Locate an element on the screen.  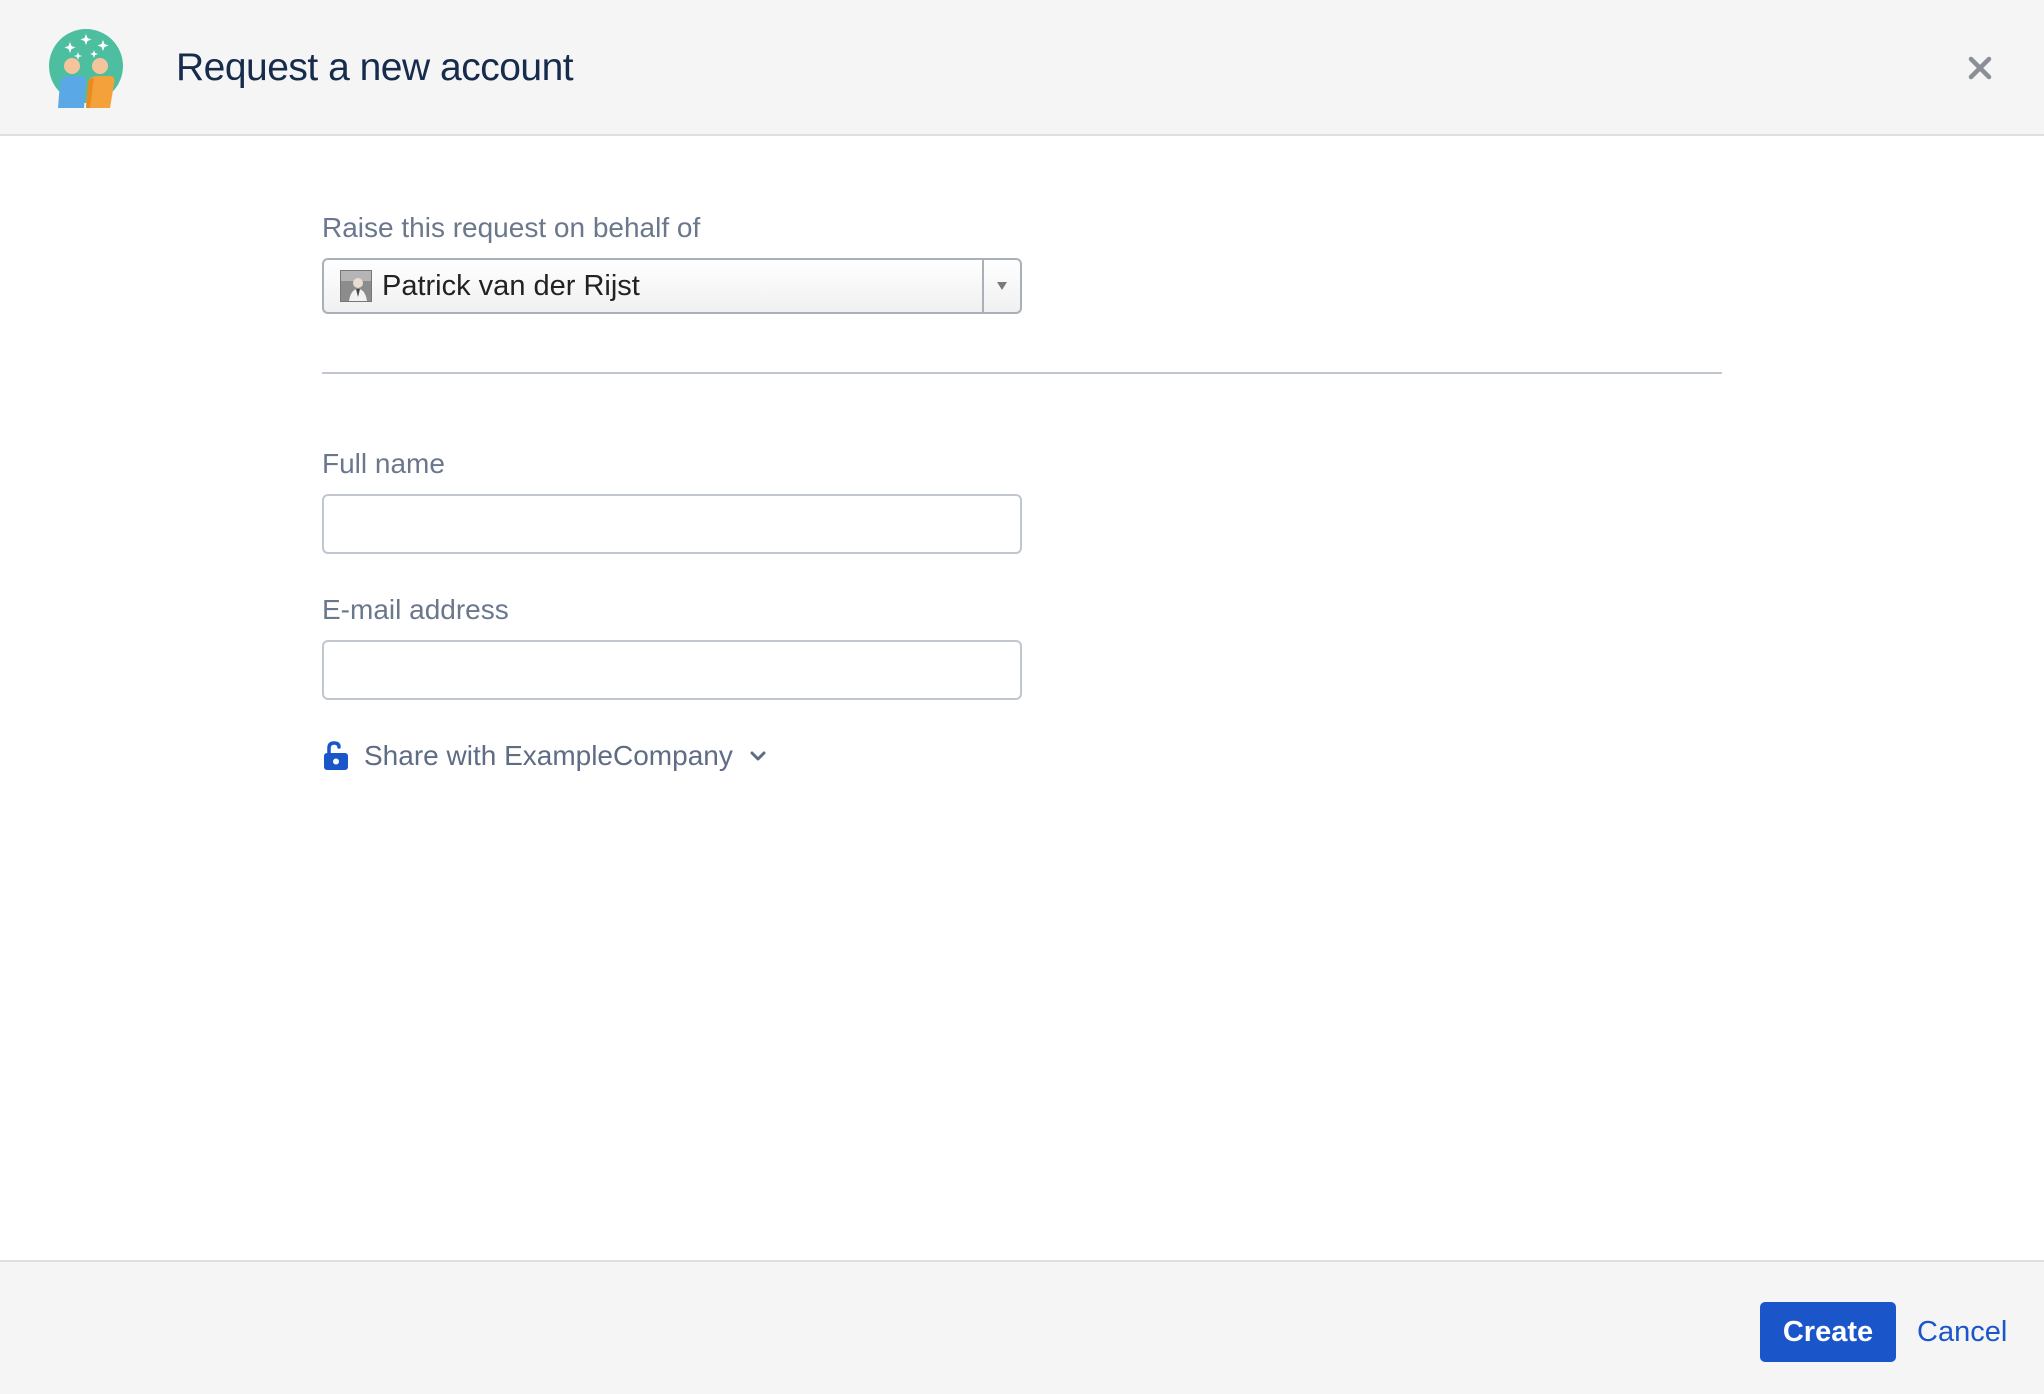
full-name-input is located at coordinates (672, 524).